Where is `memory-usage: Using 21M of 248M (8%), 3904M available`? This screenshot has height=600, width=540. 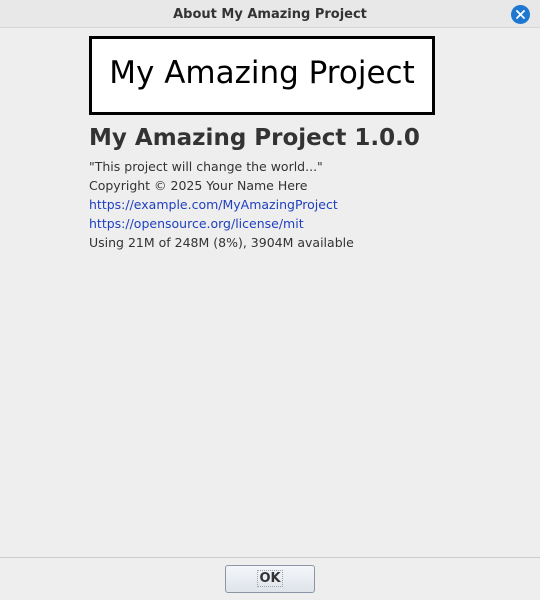 memory-usage: Using 21M of 248M (8%), 3904M available is located at coordinates (221, 242).